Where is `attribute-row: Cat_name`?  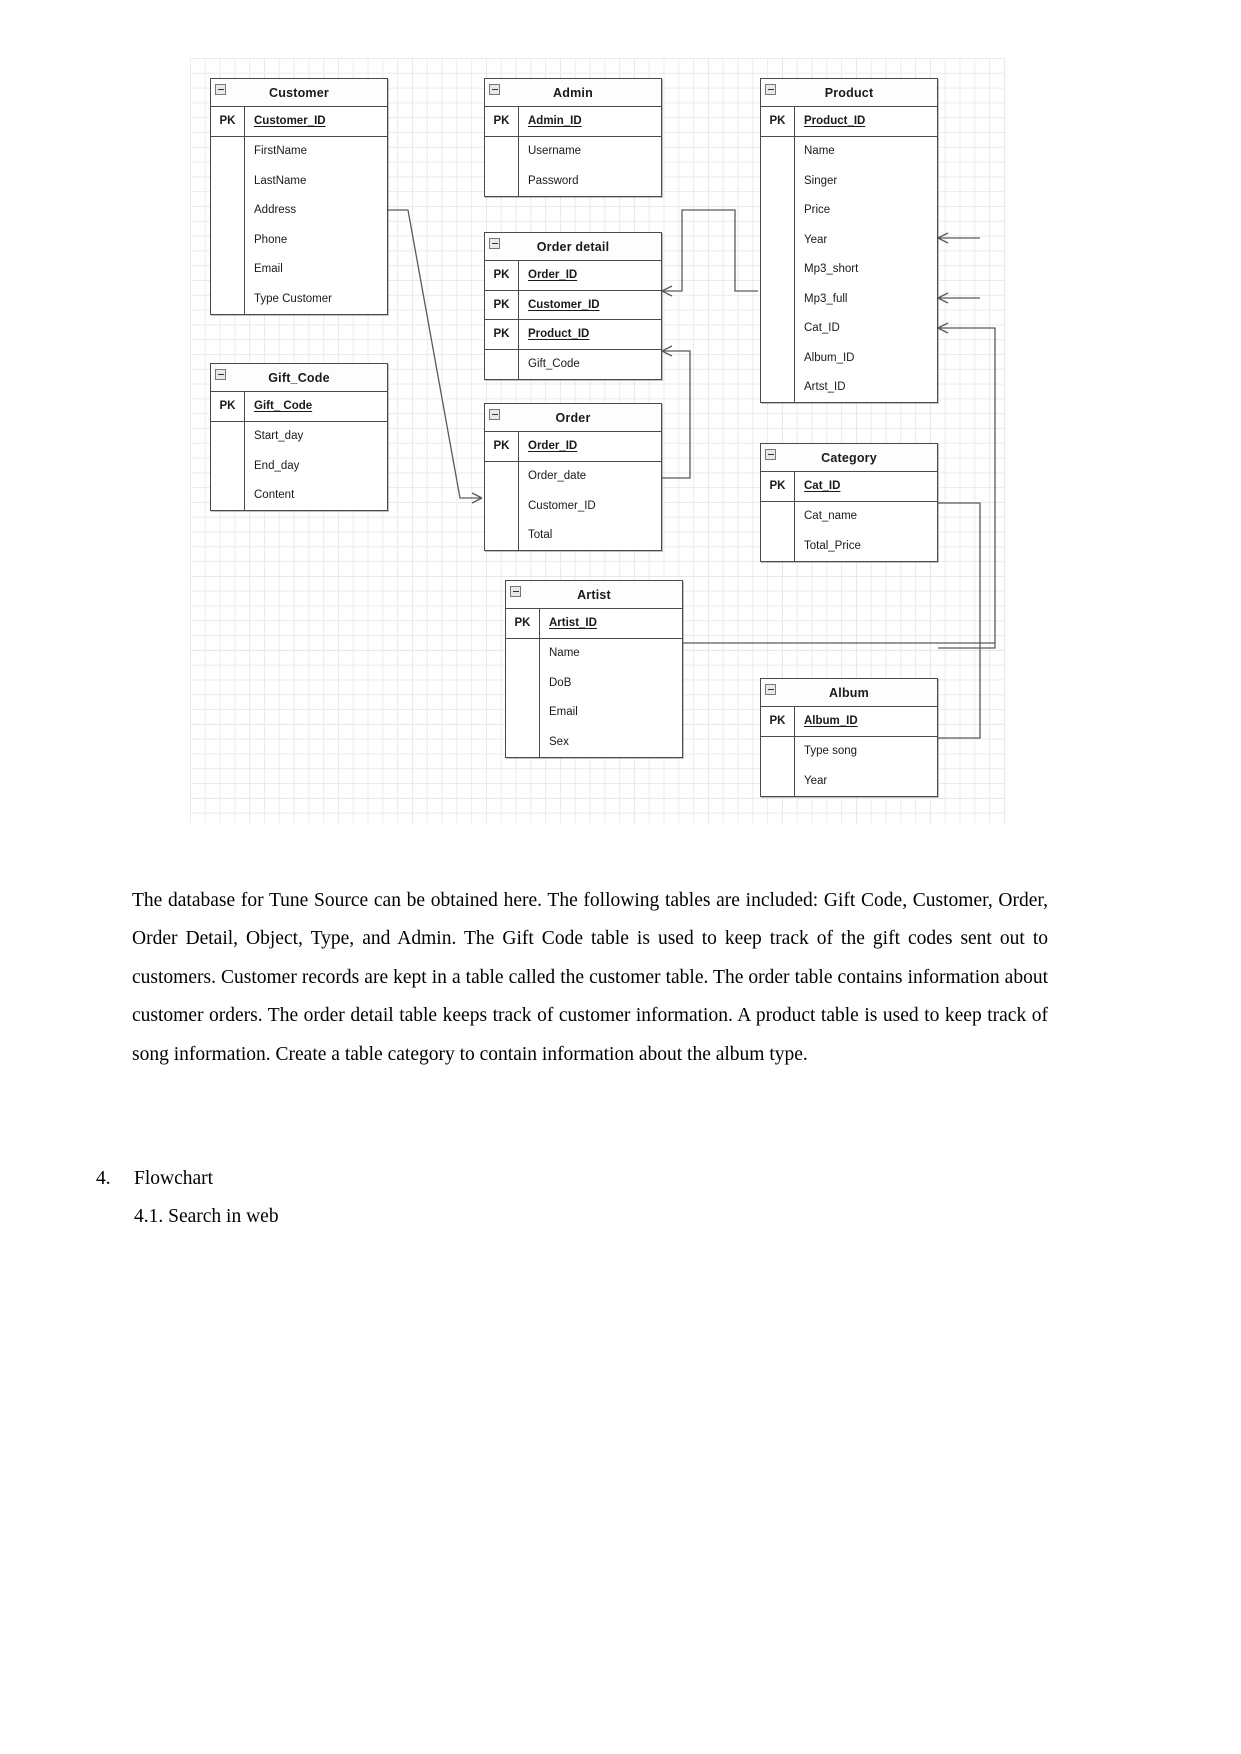 attribute-row: Cat_name is located at coordinates (849, 516).